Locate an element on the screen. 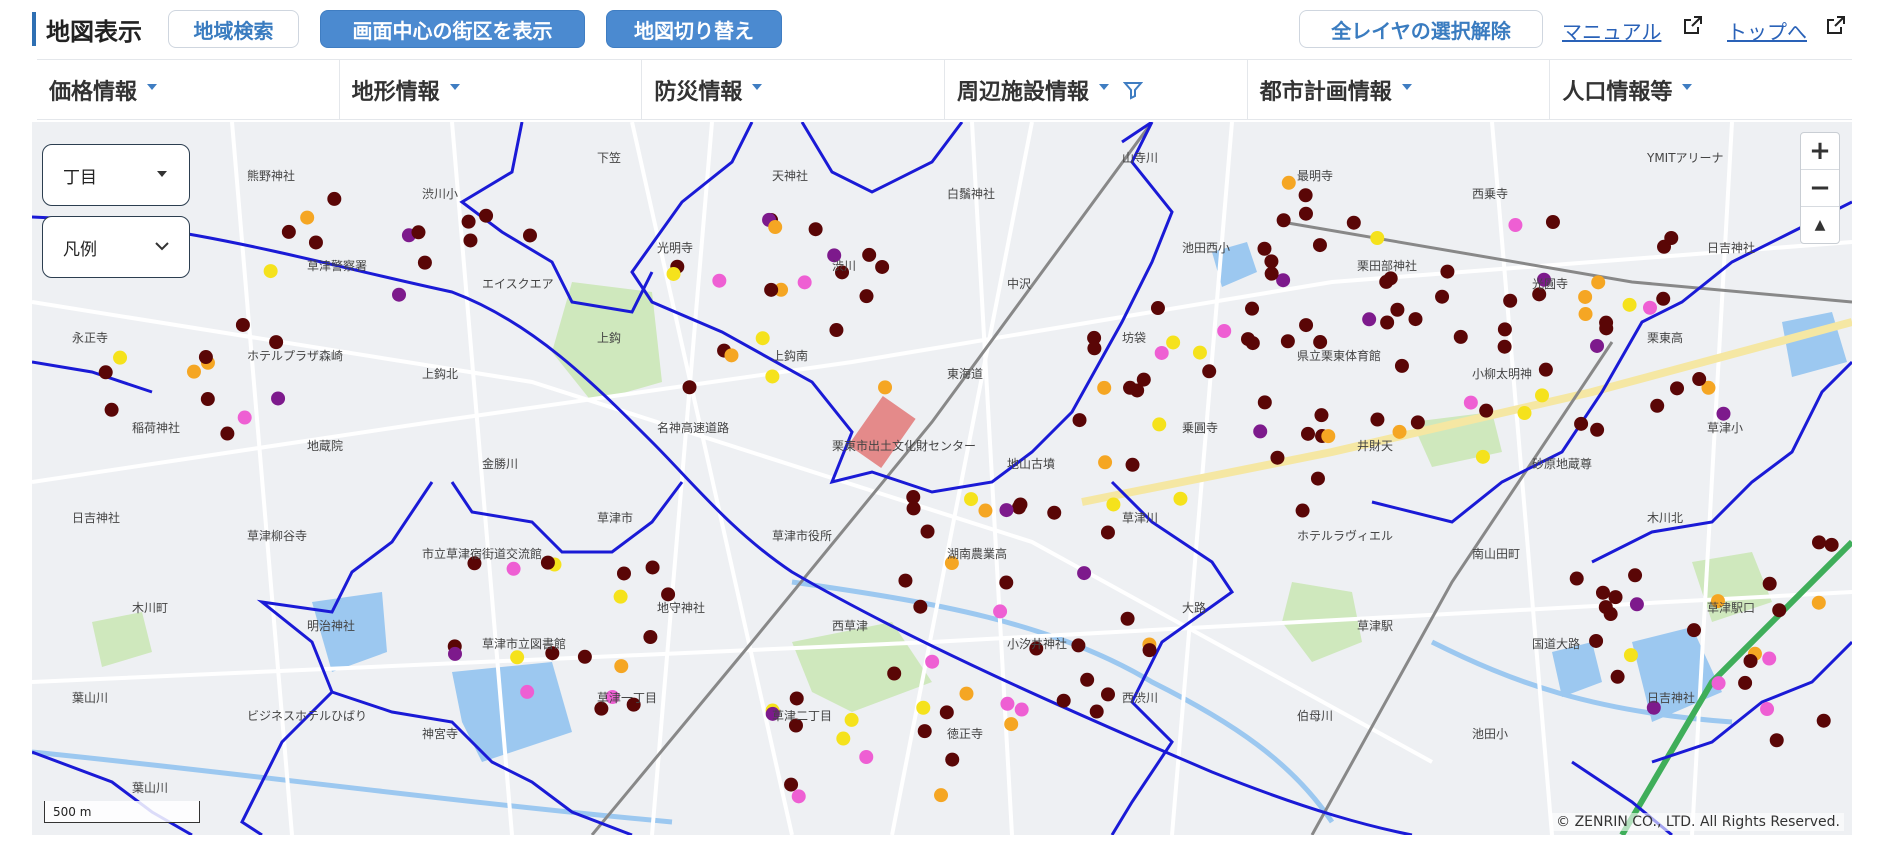 This screenshot has width=1884, height=845. deselect-all-layers-button: 全レイヤの選択解除 is located at coordinates (1421, 29).